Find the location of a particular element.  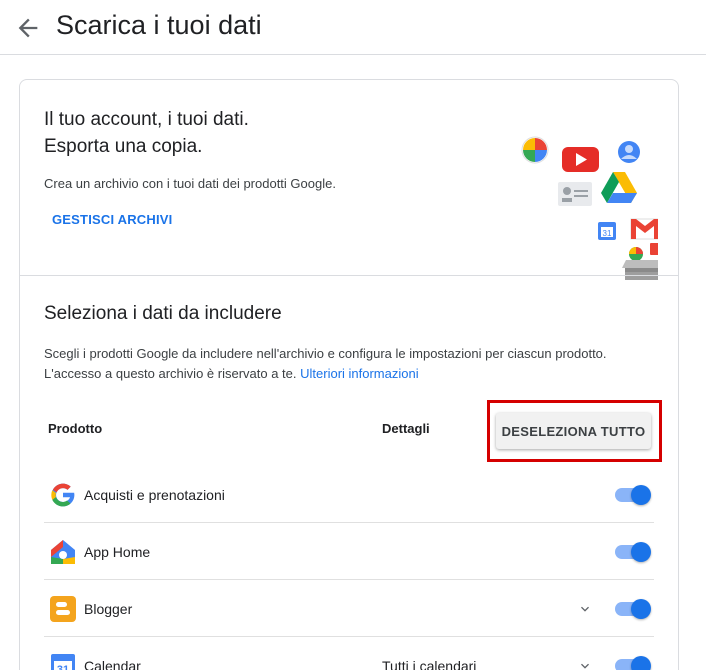

top-bar: Scarica i tuoi dati is located at coordinates (353, 27).